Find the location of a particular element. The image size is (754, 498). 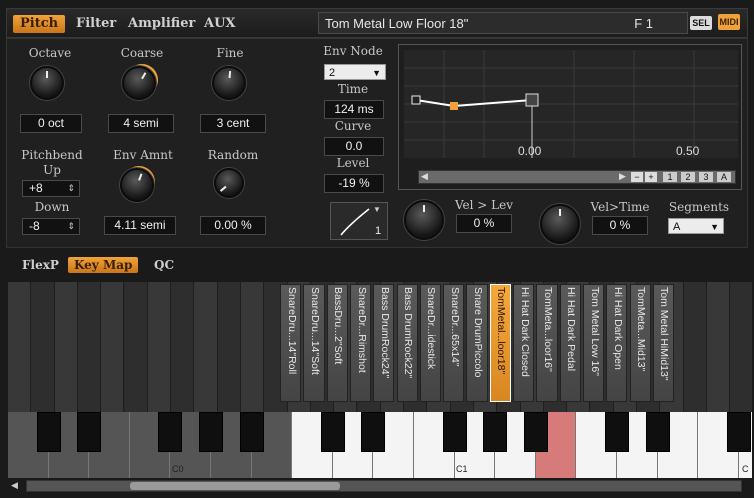

sample-zone: SnareDru...14"Soft is located at coordinates (314, 343).